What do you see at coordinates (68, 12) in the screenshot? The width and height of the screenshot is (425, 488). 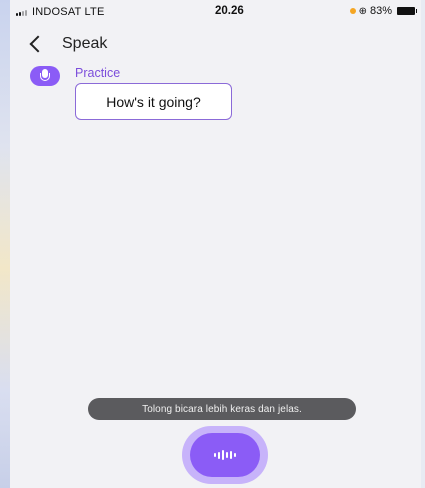 I see `carrier-label: INDOSAT LTE` at bounding box center [68, 12].